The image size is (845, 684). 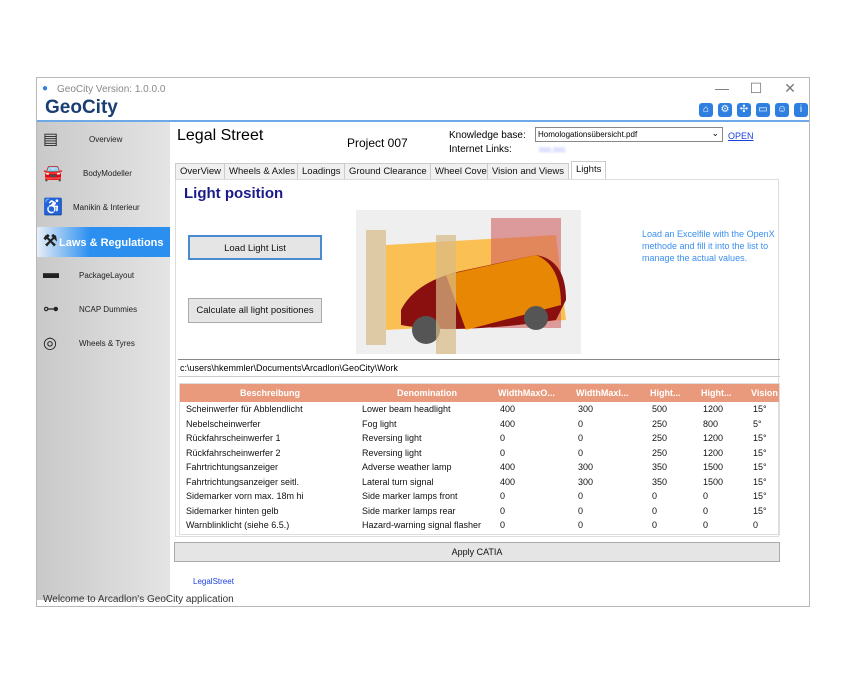 I want to click on sidebar-item-label: BodyModeller, so click(x=107, y=173).